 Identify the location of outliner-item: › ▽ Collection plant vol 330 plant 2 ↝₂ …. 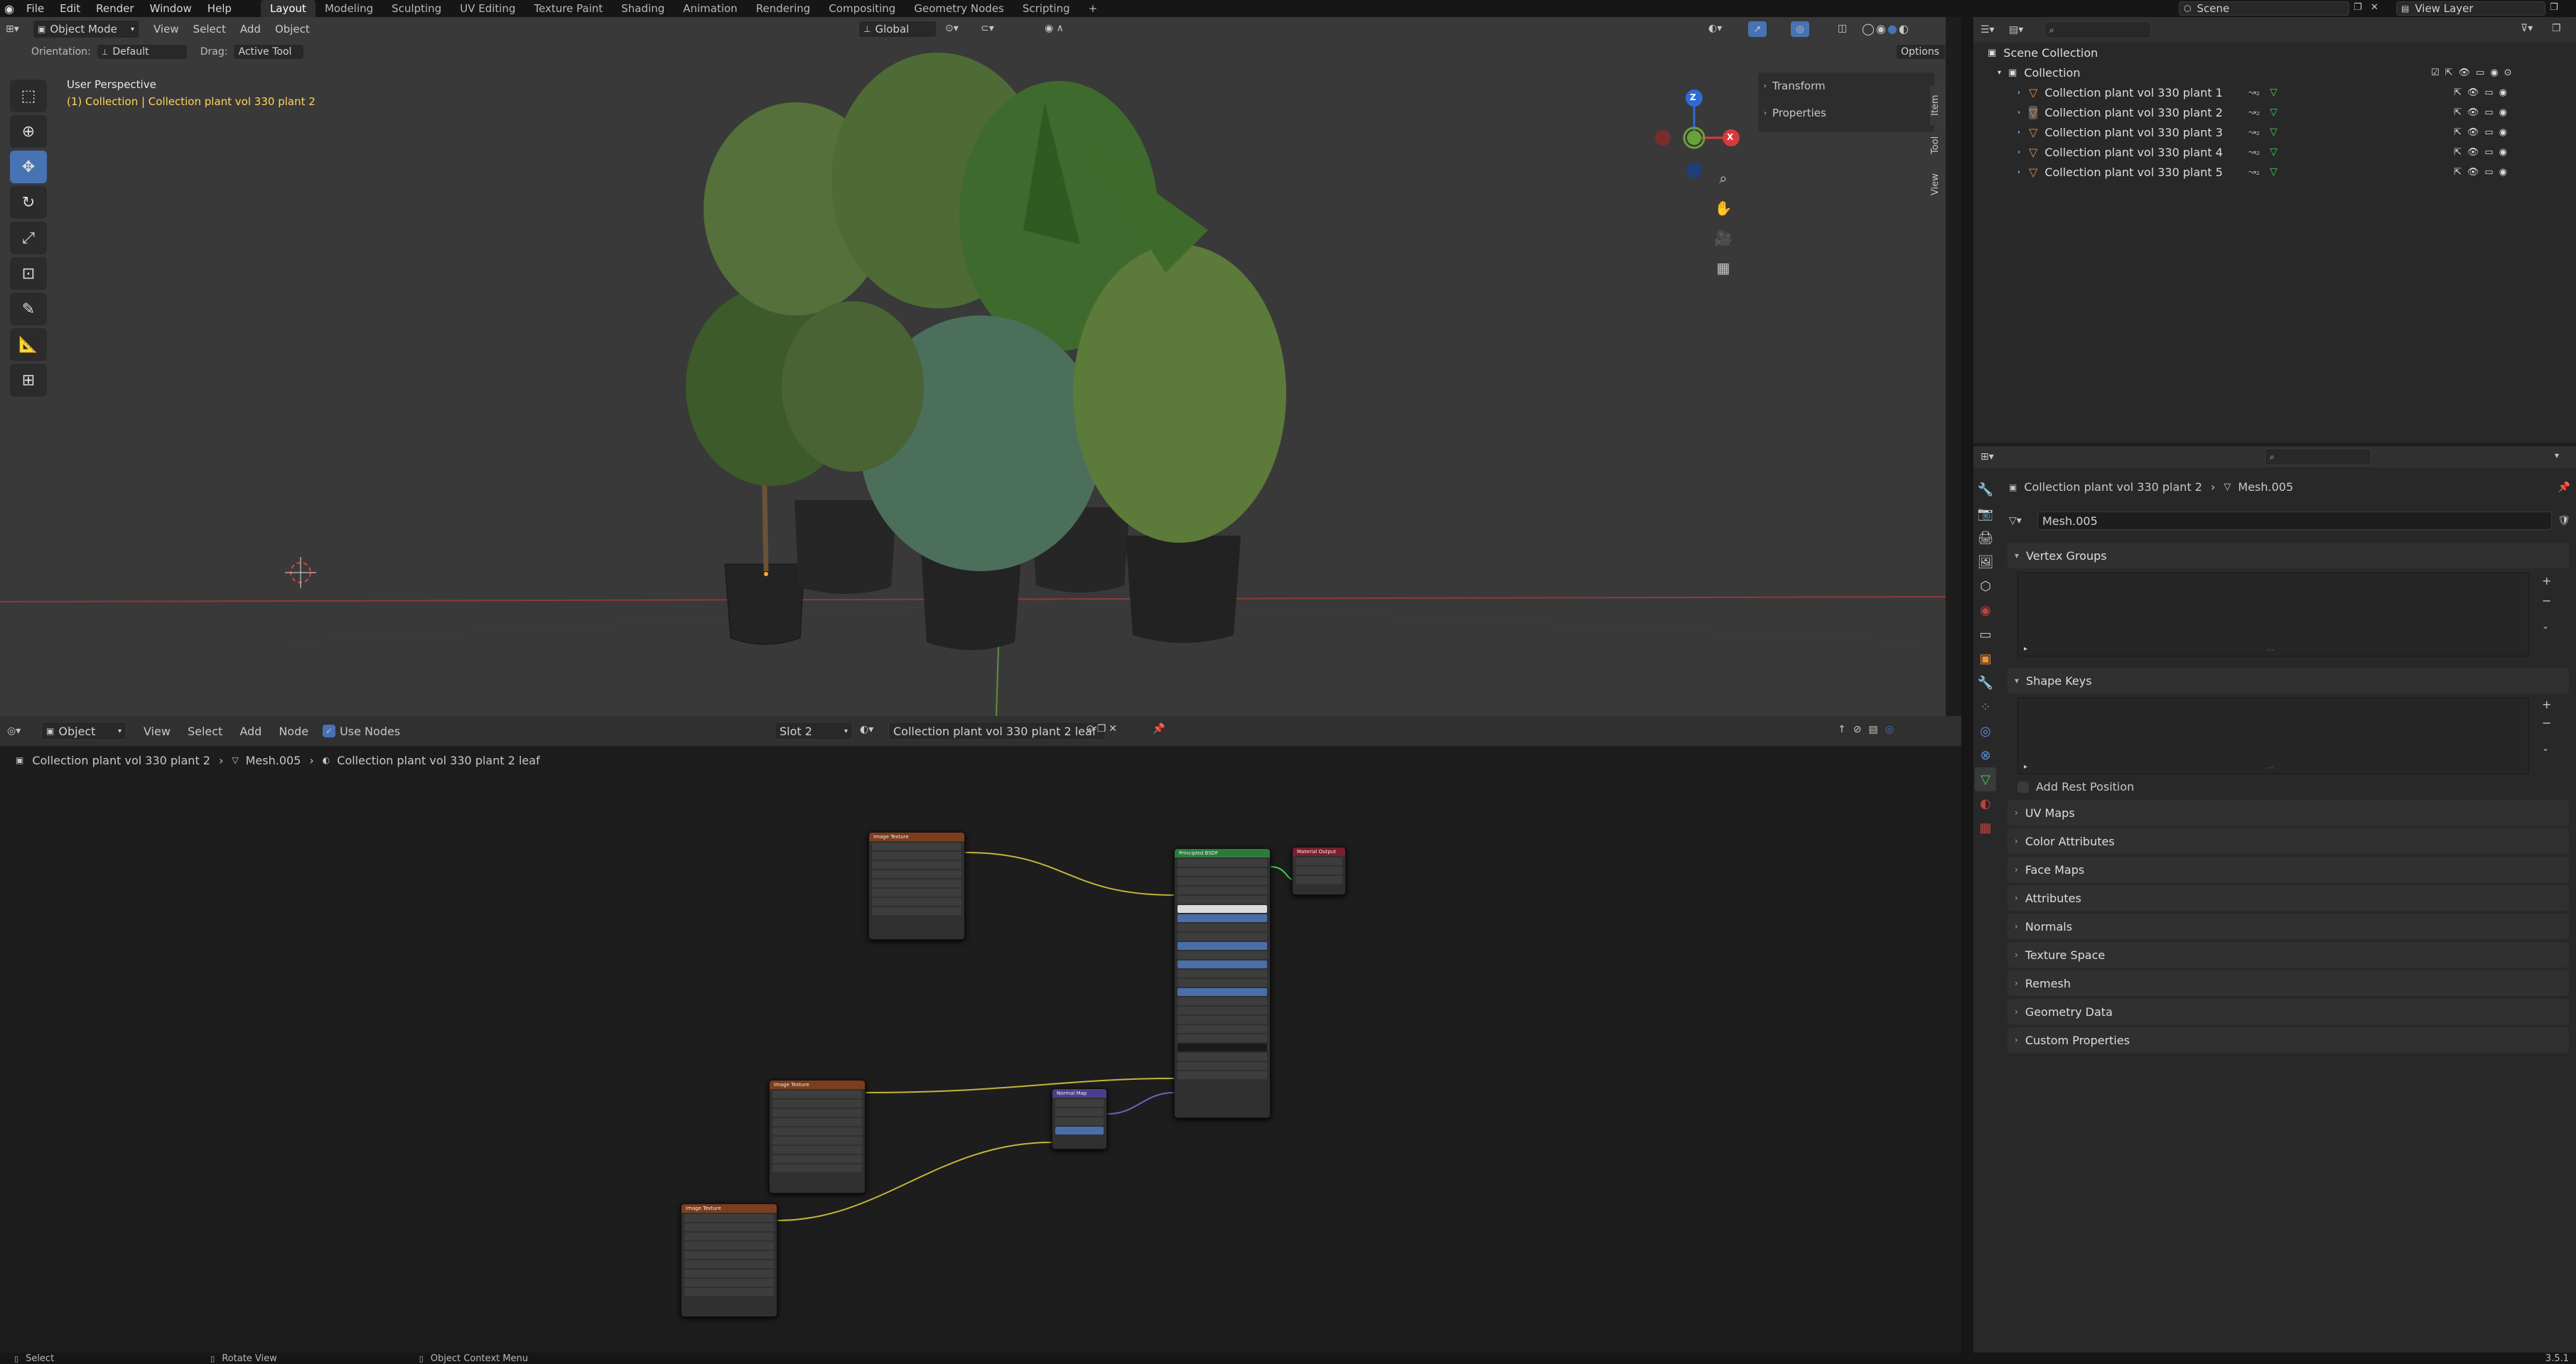
(2274, 112).